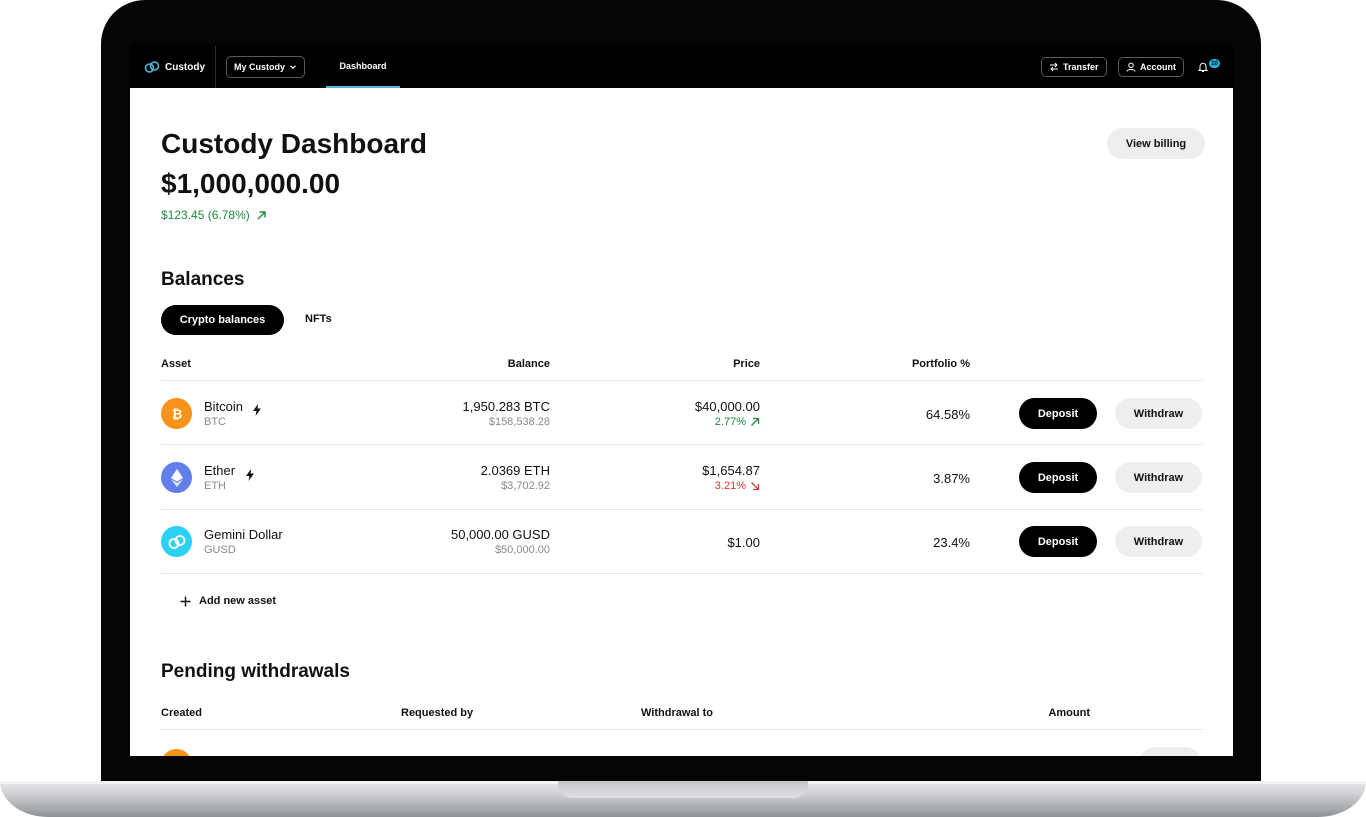 The image size is (1366, 817). What do you see at coordinates (205, 215) in the screenshot?
I see `balance-change-value: $123.45 (6.78%)` at bounding box center [205, 215].